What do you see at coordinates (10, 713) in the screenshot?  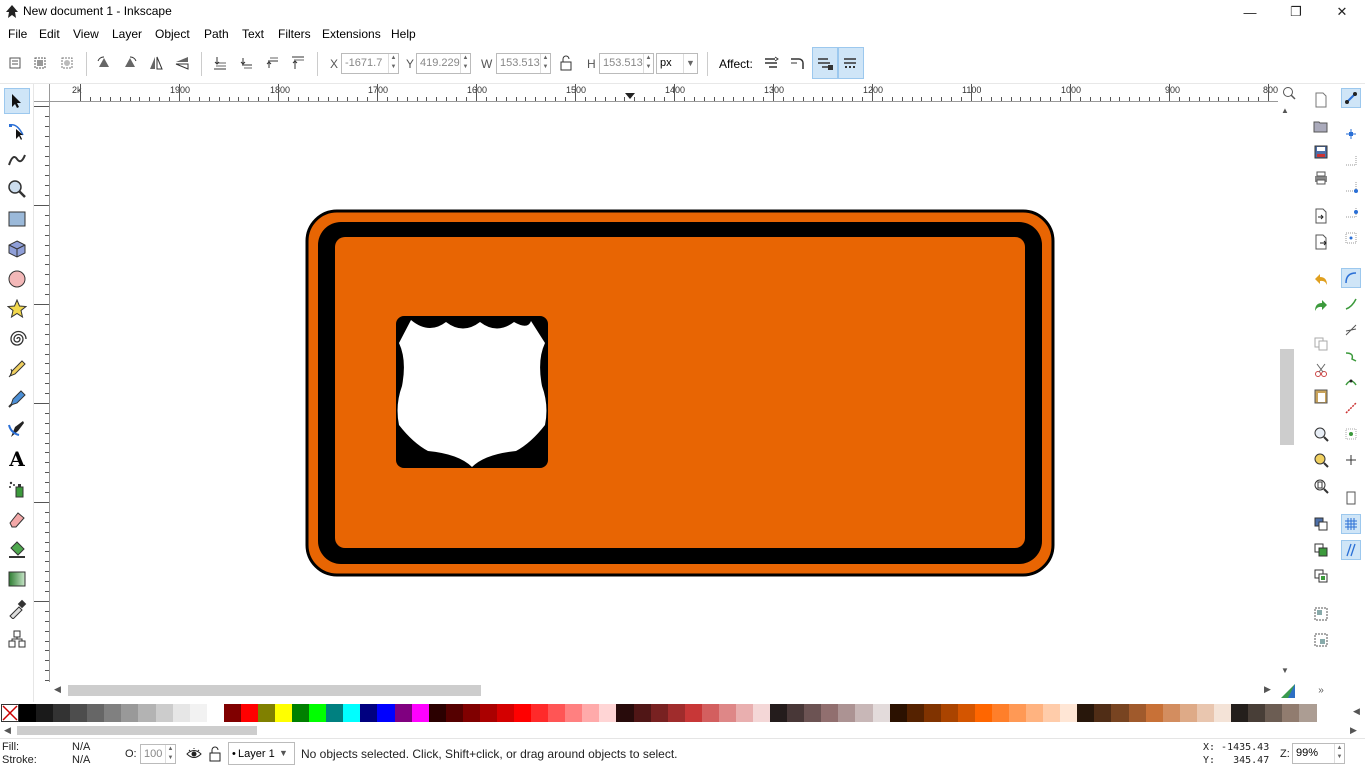 I see `no-paint-swatch` at bounding box center [10, 713].